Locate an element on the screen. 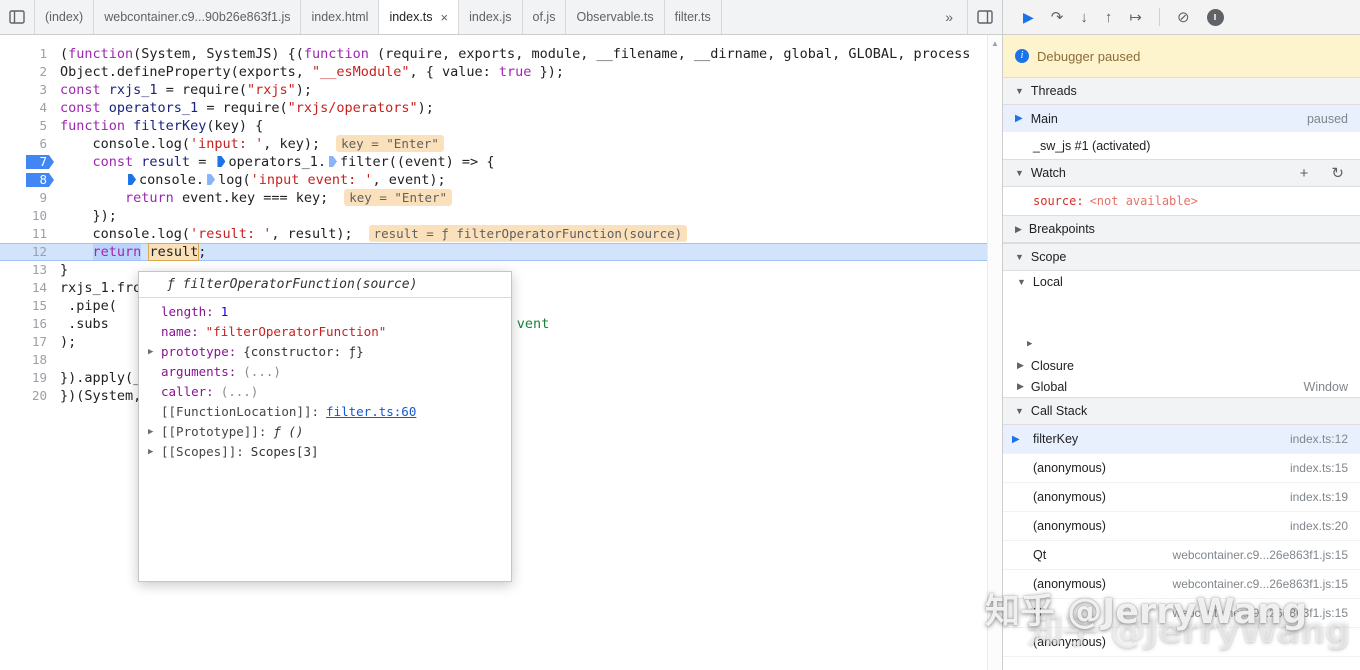  tab-index-ts: index.ts × is located at coordinates (419, 17).